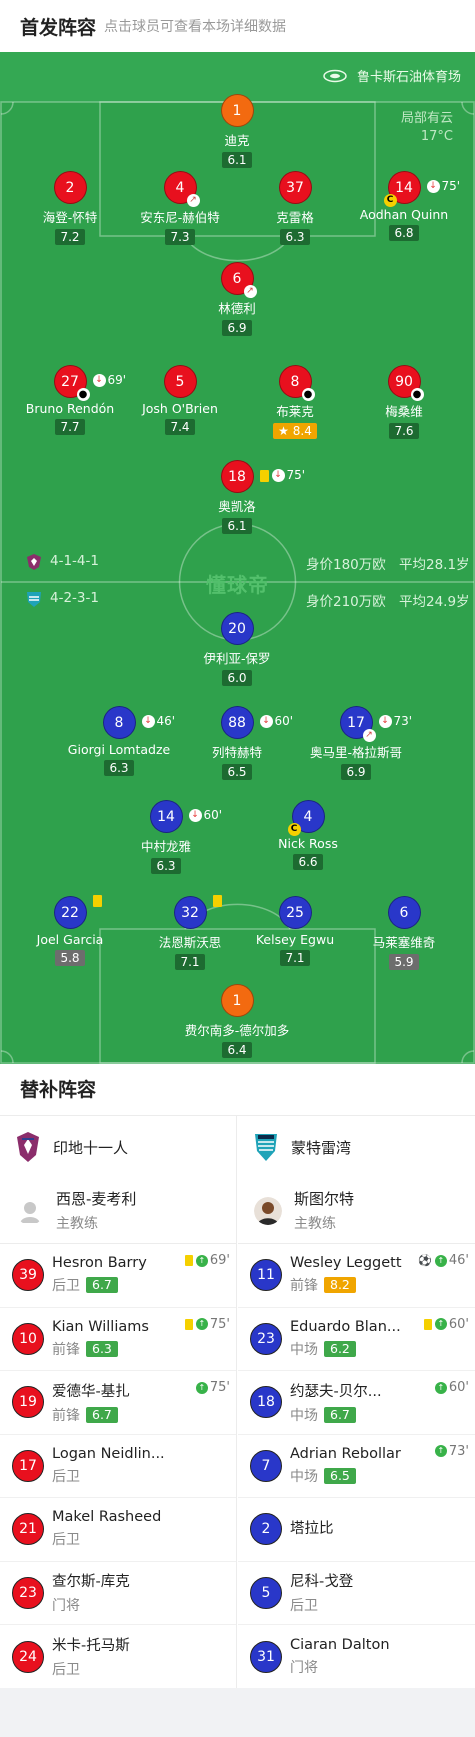 This screenshot has height=1737, width=475. I want to click on away-player: 8 ↓ 46' Giorgi Lomtadze 6.3, so click(119, 741).